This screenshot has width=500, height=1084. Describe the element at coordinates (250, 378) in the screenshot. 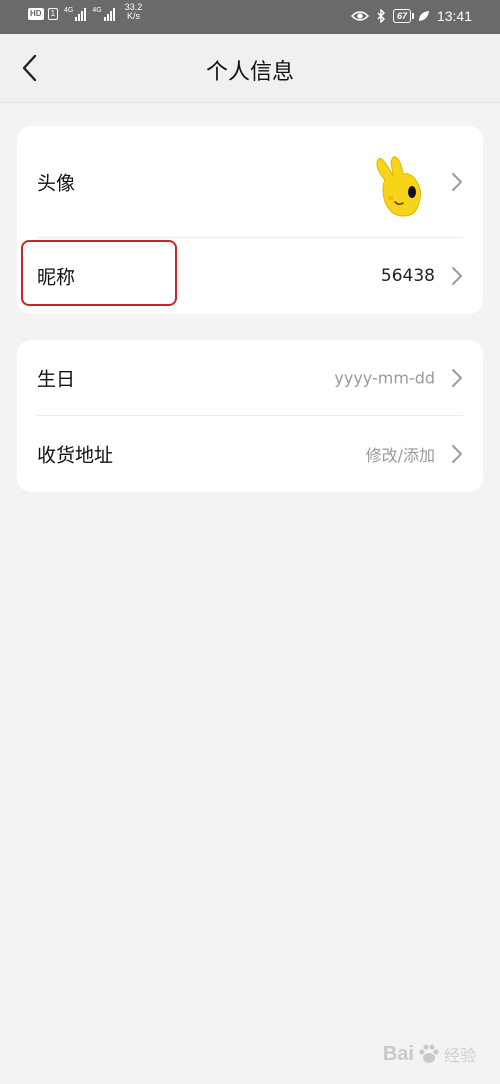

I see `birthday-row: 生日 yyyy-mm-dd` at that location.